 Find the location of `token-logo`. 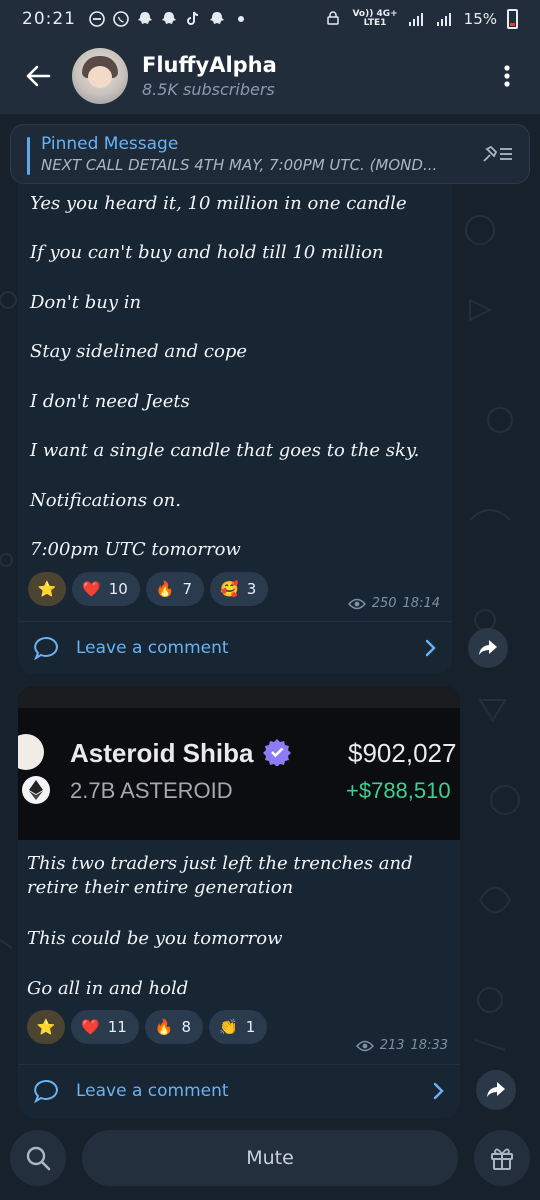

token-logo is located at coordinates (31, 752).